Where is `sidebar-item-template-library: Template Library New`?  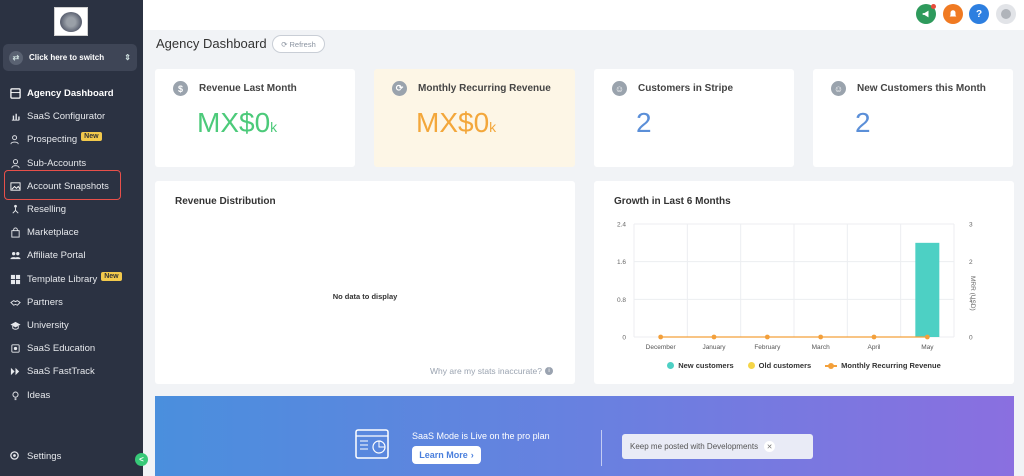
sidebar-item-template-library: Template Library New is located at coordinates (71, 279).